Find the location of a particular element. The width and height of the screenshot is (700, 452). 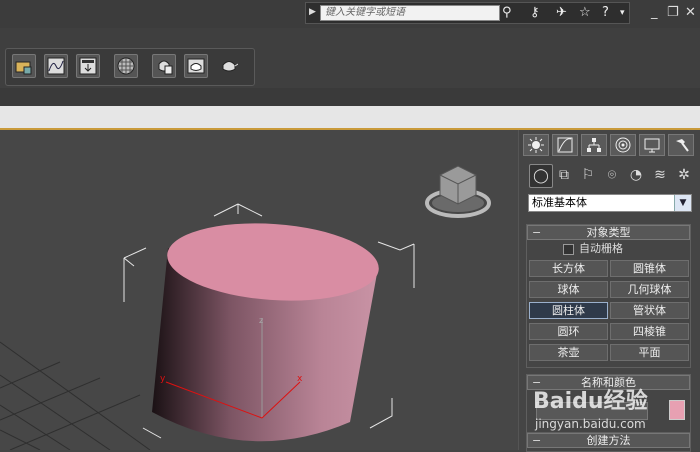

watermark-url: jingyan.baidu.com is located at coordinates (590, 424).